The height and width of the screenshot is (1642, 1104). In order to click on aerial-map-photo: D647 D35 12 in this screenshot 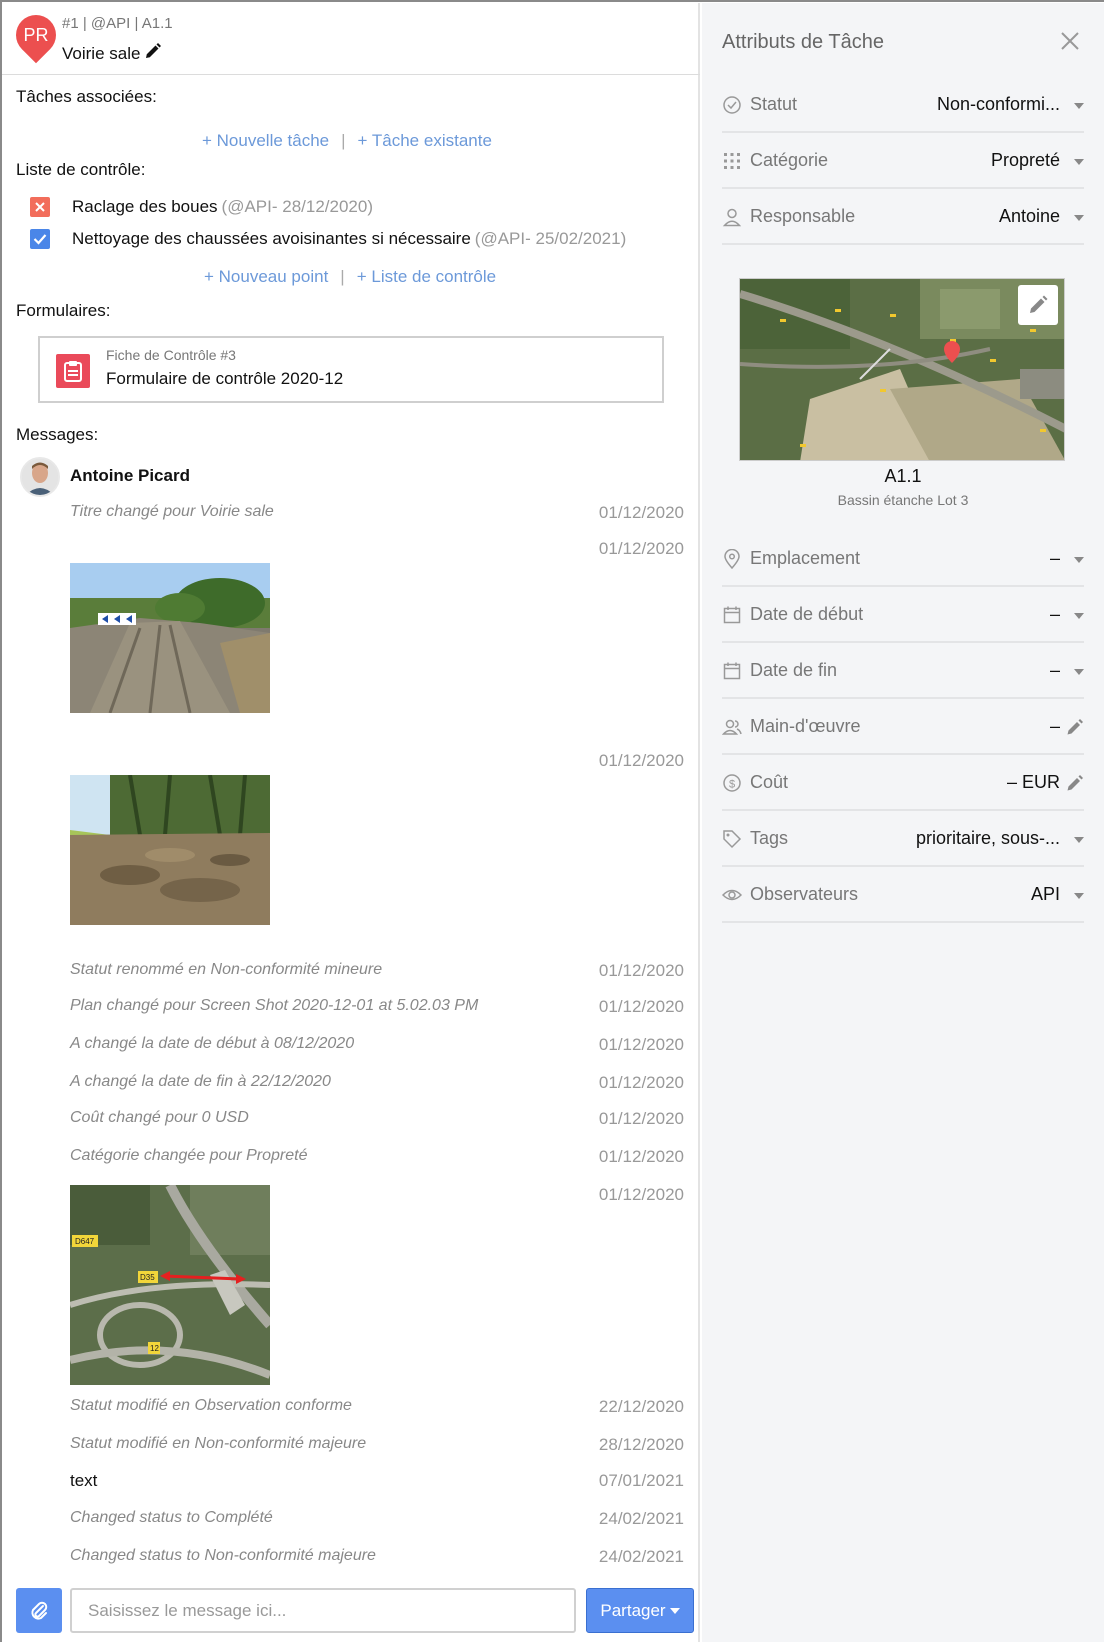, I will do `click(171, 1283)`.